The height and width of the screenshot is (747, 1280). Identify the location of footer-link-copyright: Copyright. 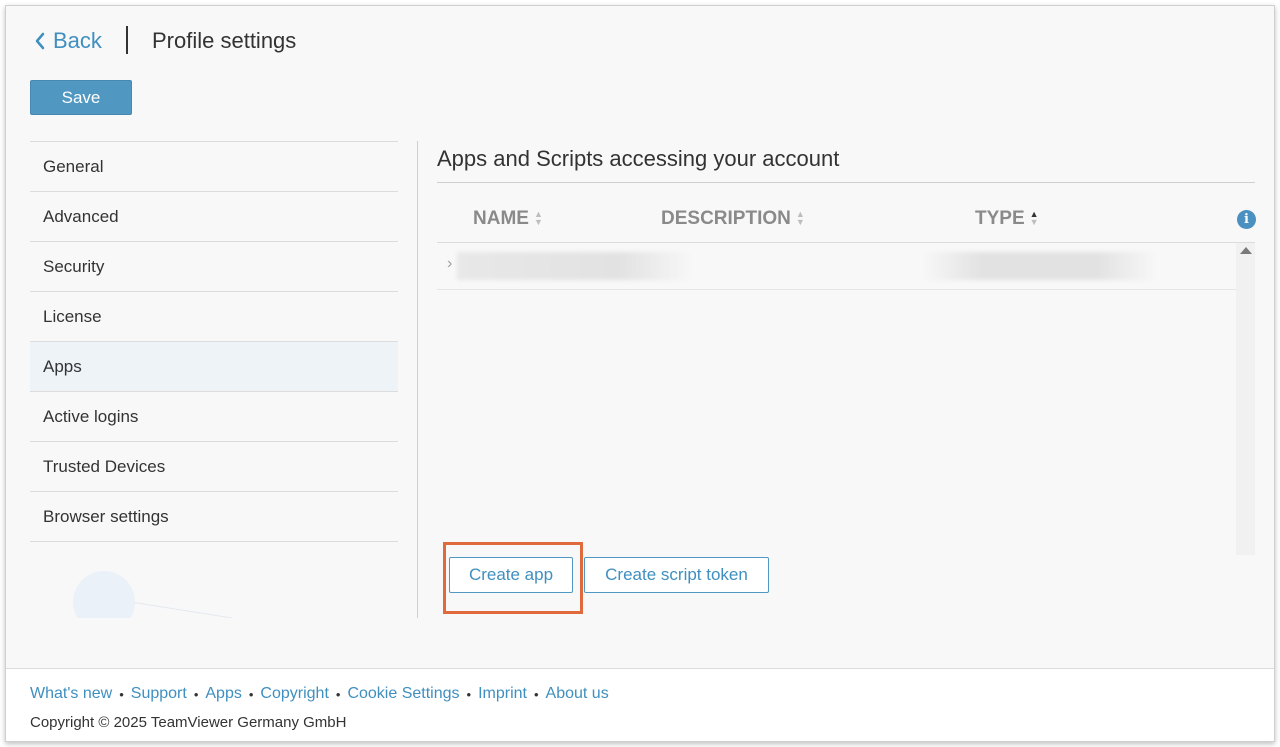
(294, 694).